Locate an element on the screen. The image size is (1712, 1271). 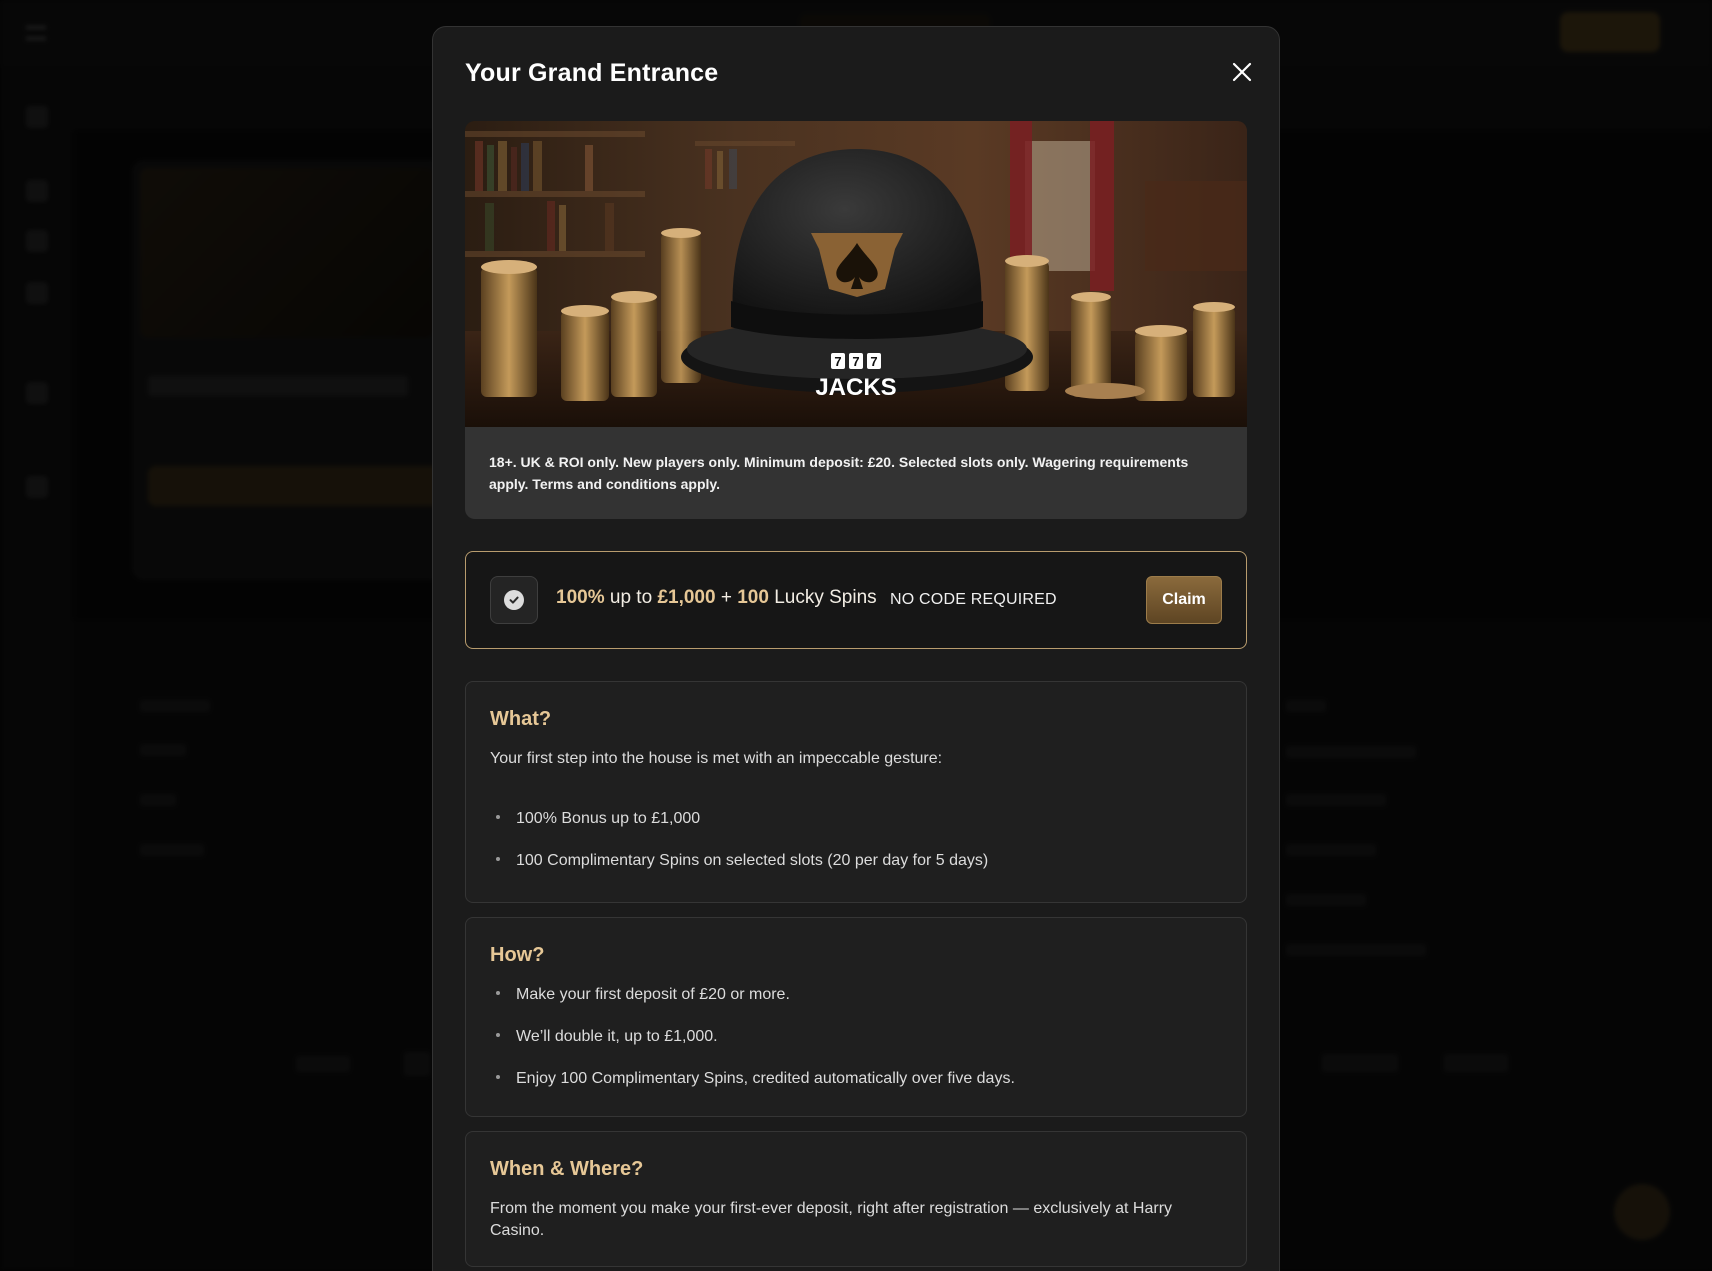
section-when-title: When & Where? is located at coordinates (567, 1169).